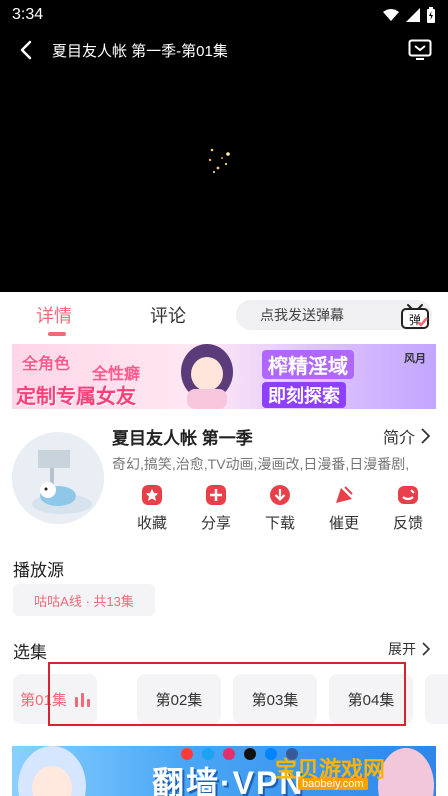 The width and height of the screenshot is (448, 796). Describe the element at coordinates (344, 512) in the screenshot. I see `urge-update-button: 催更` at that location.